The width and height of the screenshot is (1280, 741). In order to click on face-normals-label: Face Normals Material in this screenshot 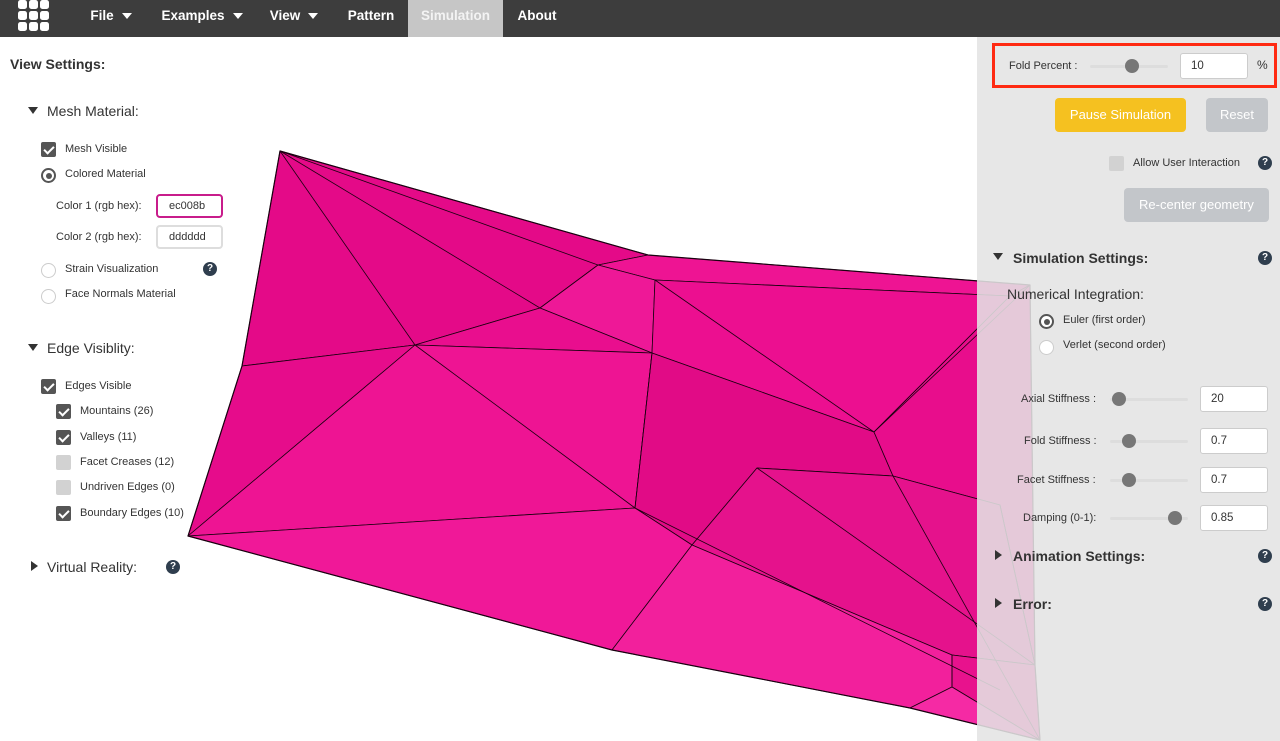, I will do `click(120, 294)`.